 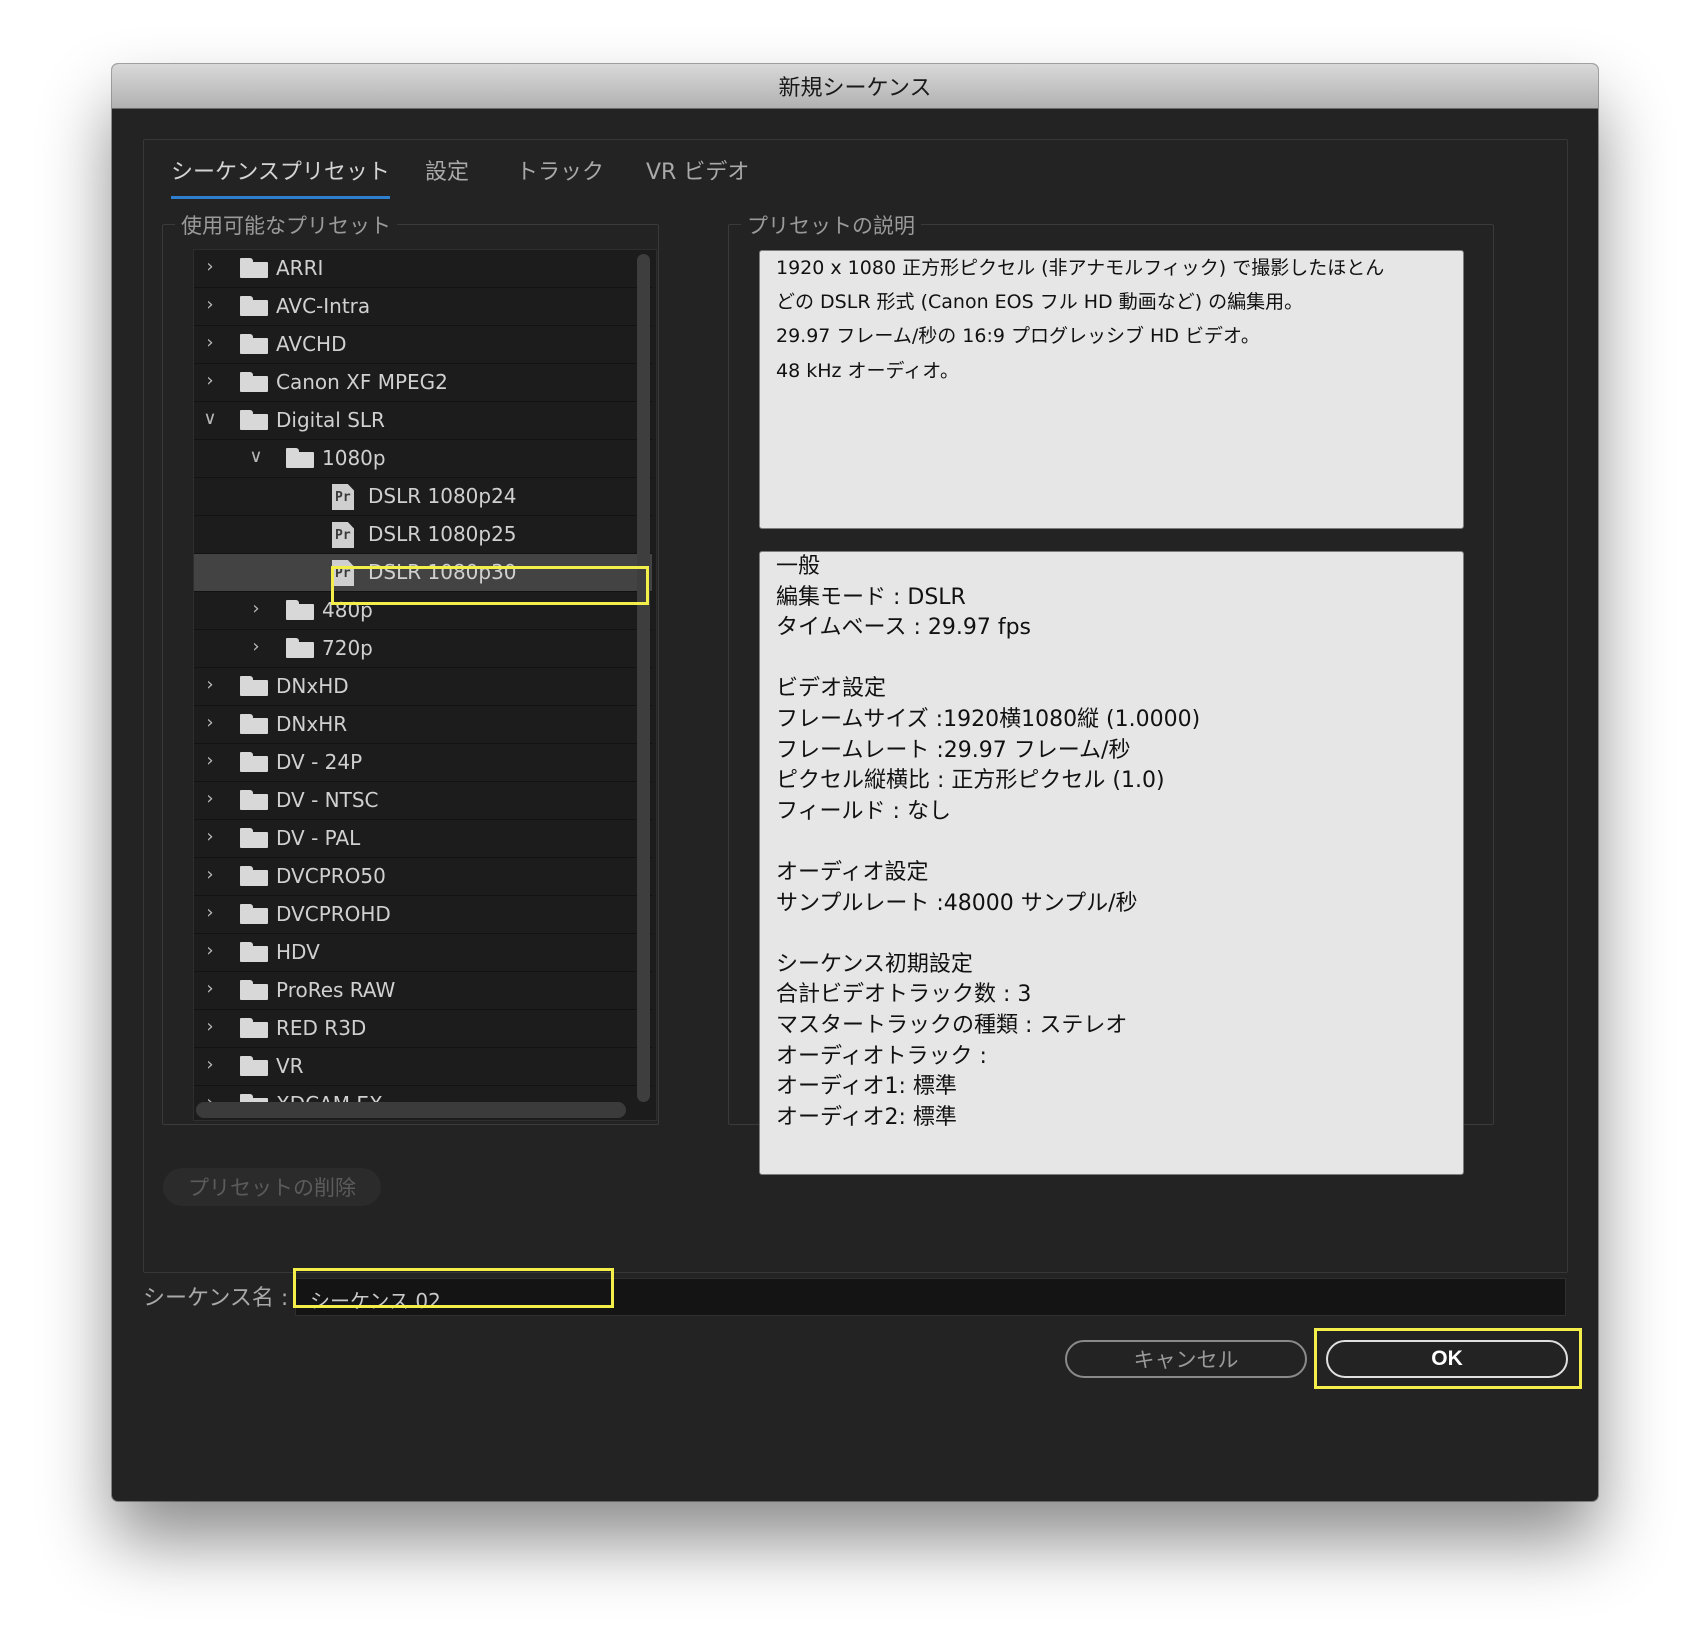 What do you see at coordinates (953, 750) in the screenshot?
I see `preset-info-line: フレームレート :29.97 フレーム/秒` at bounding box center [953, 750].